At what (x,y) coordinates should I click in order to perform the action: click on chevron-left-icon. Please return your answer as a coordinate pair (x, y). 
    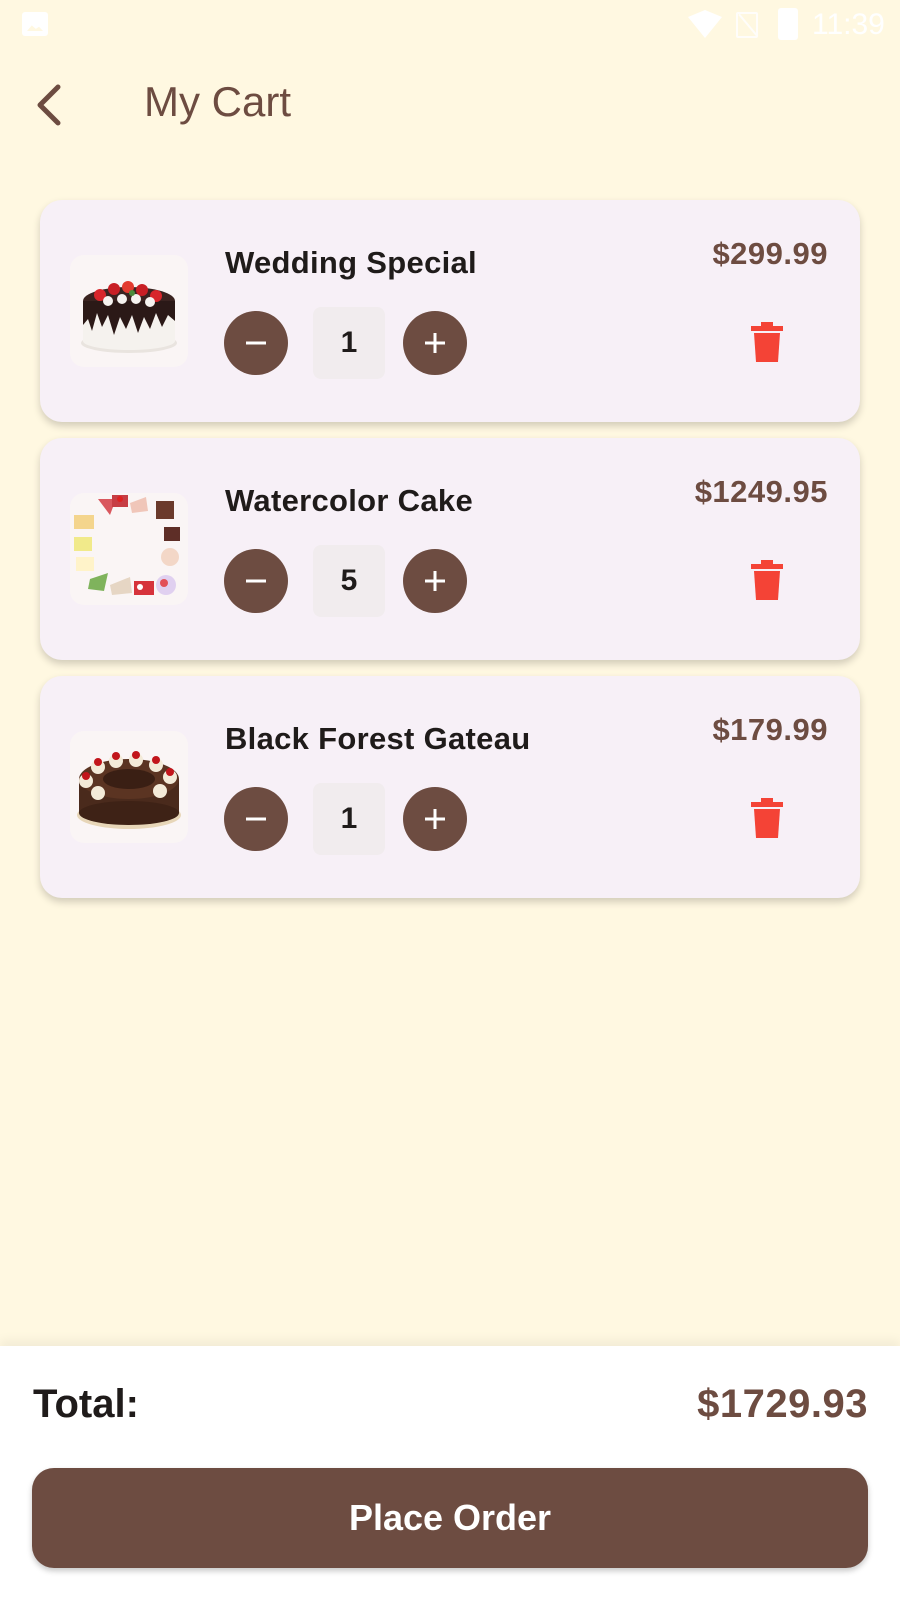
    Looking at the image, I should click on (49, 105).